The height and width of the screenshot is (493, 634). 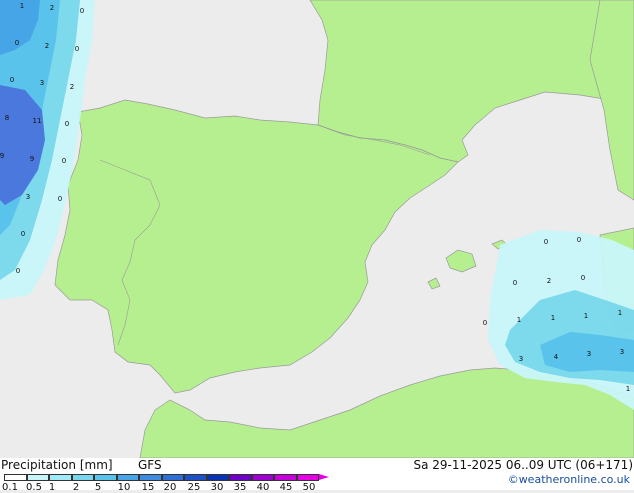 I want to click on legend-tick-label: 10, so click(x=124, y=487).